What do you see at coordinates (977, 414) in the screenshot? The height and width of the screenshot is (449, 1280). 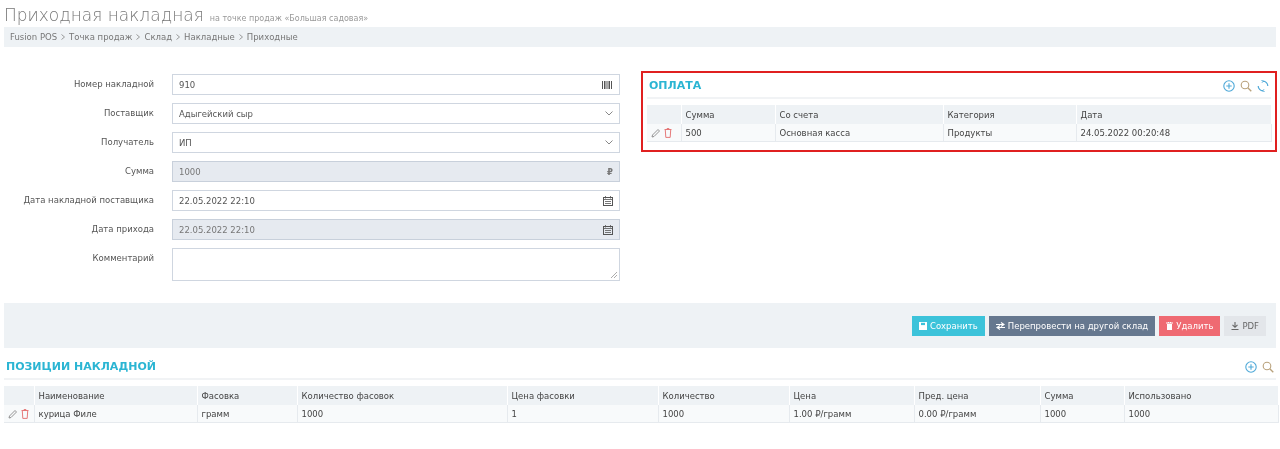 I see `table-cell: 0.00 ₽/грамм` at bounding box center [977, 414].